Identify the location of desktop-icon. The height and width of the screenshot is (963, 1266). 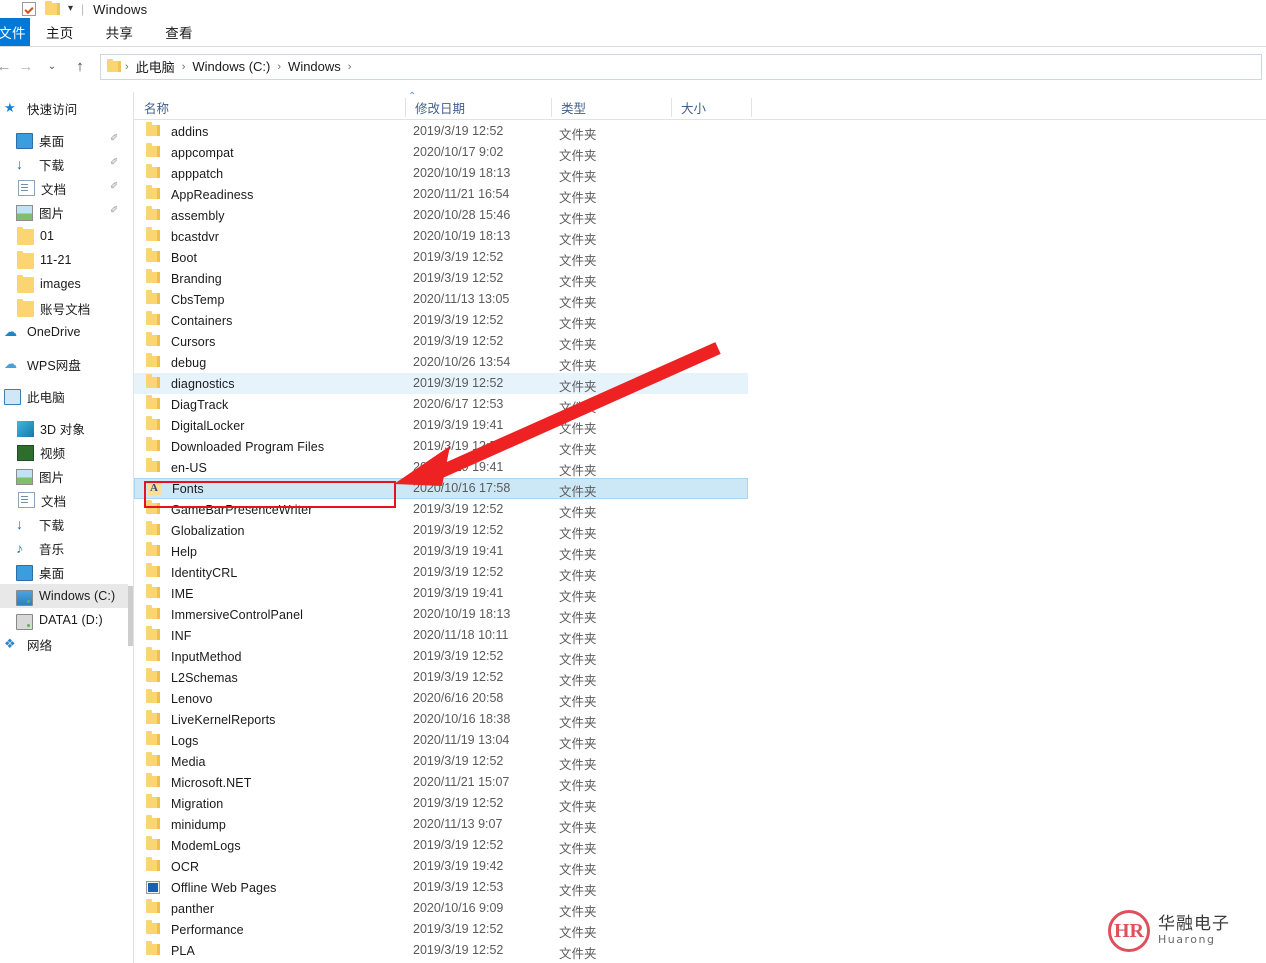
(24, 141).